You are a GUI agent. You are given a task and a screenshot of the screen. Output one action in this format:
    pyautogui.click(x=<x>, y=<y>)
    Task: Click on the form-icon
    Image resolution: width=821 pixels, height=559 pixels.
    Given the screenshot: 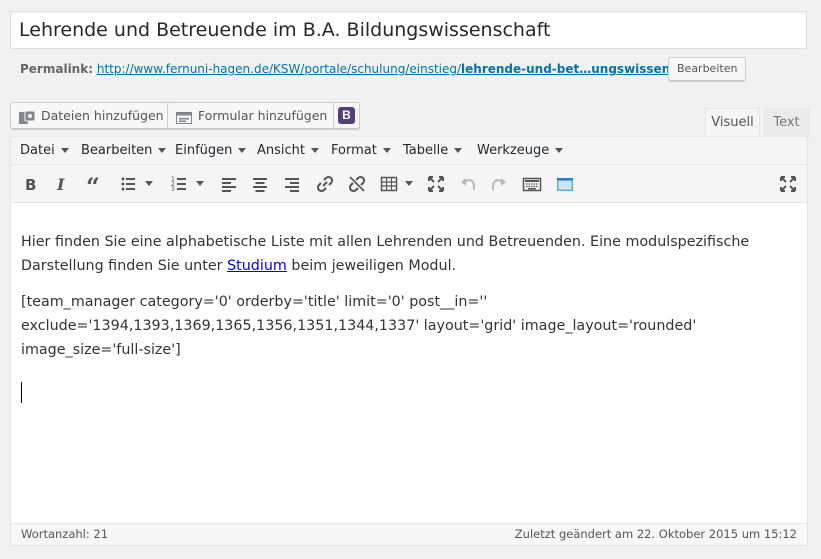 What is the action you would take?
    pyautogui.click(x=184, y=116)
    